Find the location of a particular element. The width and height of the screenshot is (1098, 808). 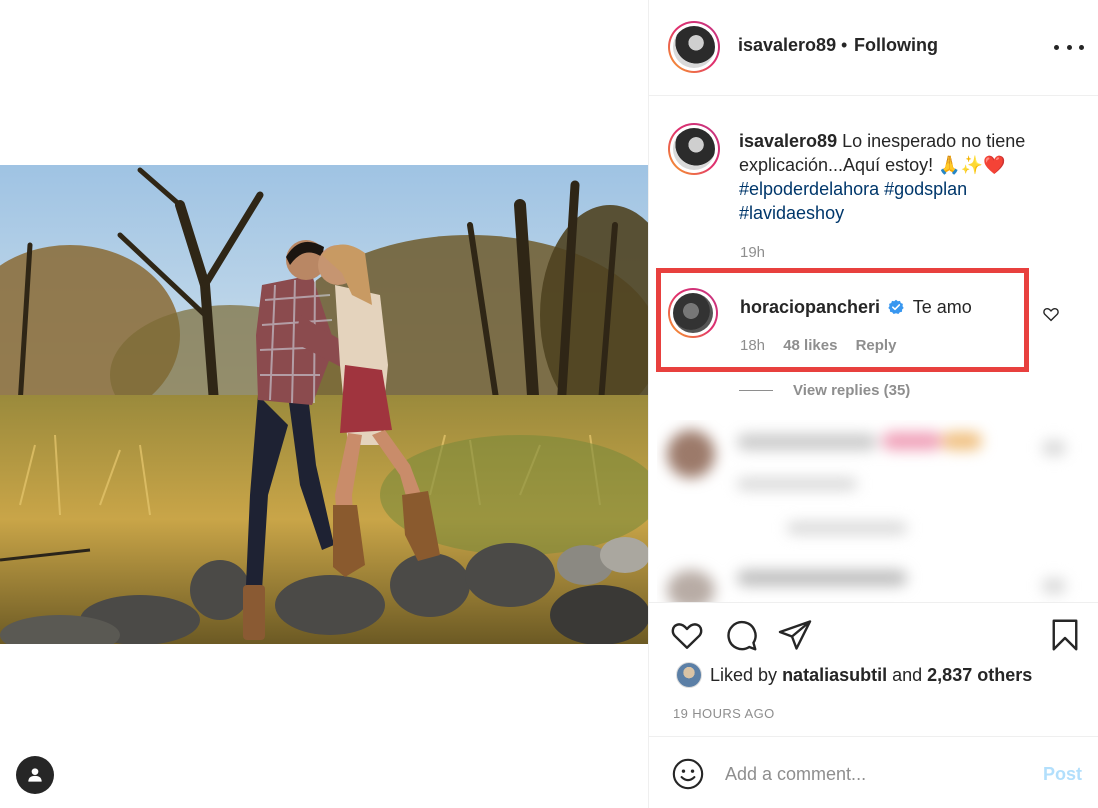

verified-badge-icon is located at coordinates (896, 306).